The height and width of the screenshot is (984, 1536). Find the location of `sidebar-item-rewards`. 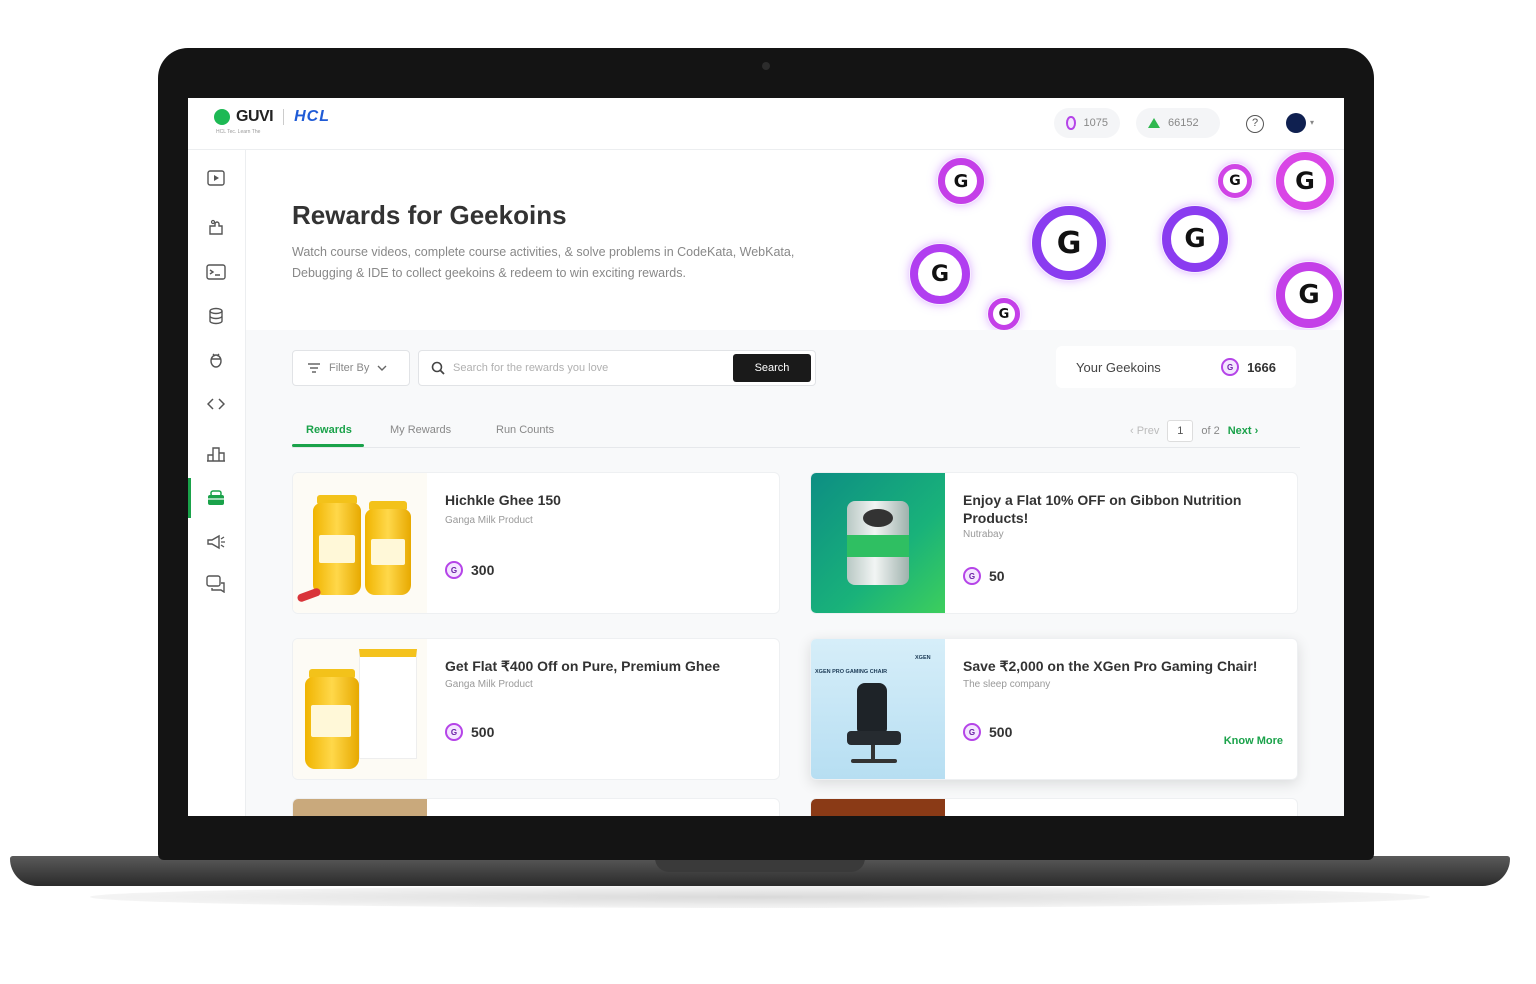

sidebar-item-rewards is located at coordinates (216, 498).